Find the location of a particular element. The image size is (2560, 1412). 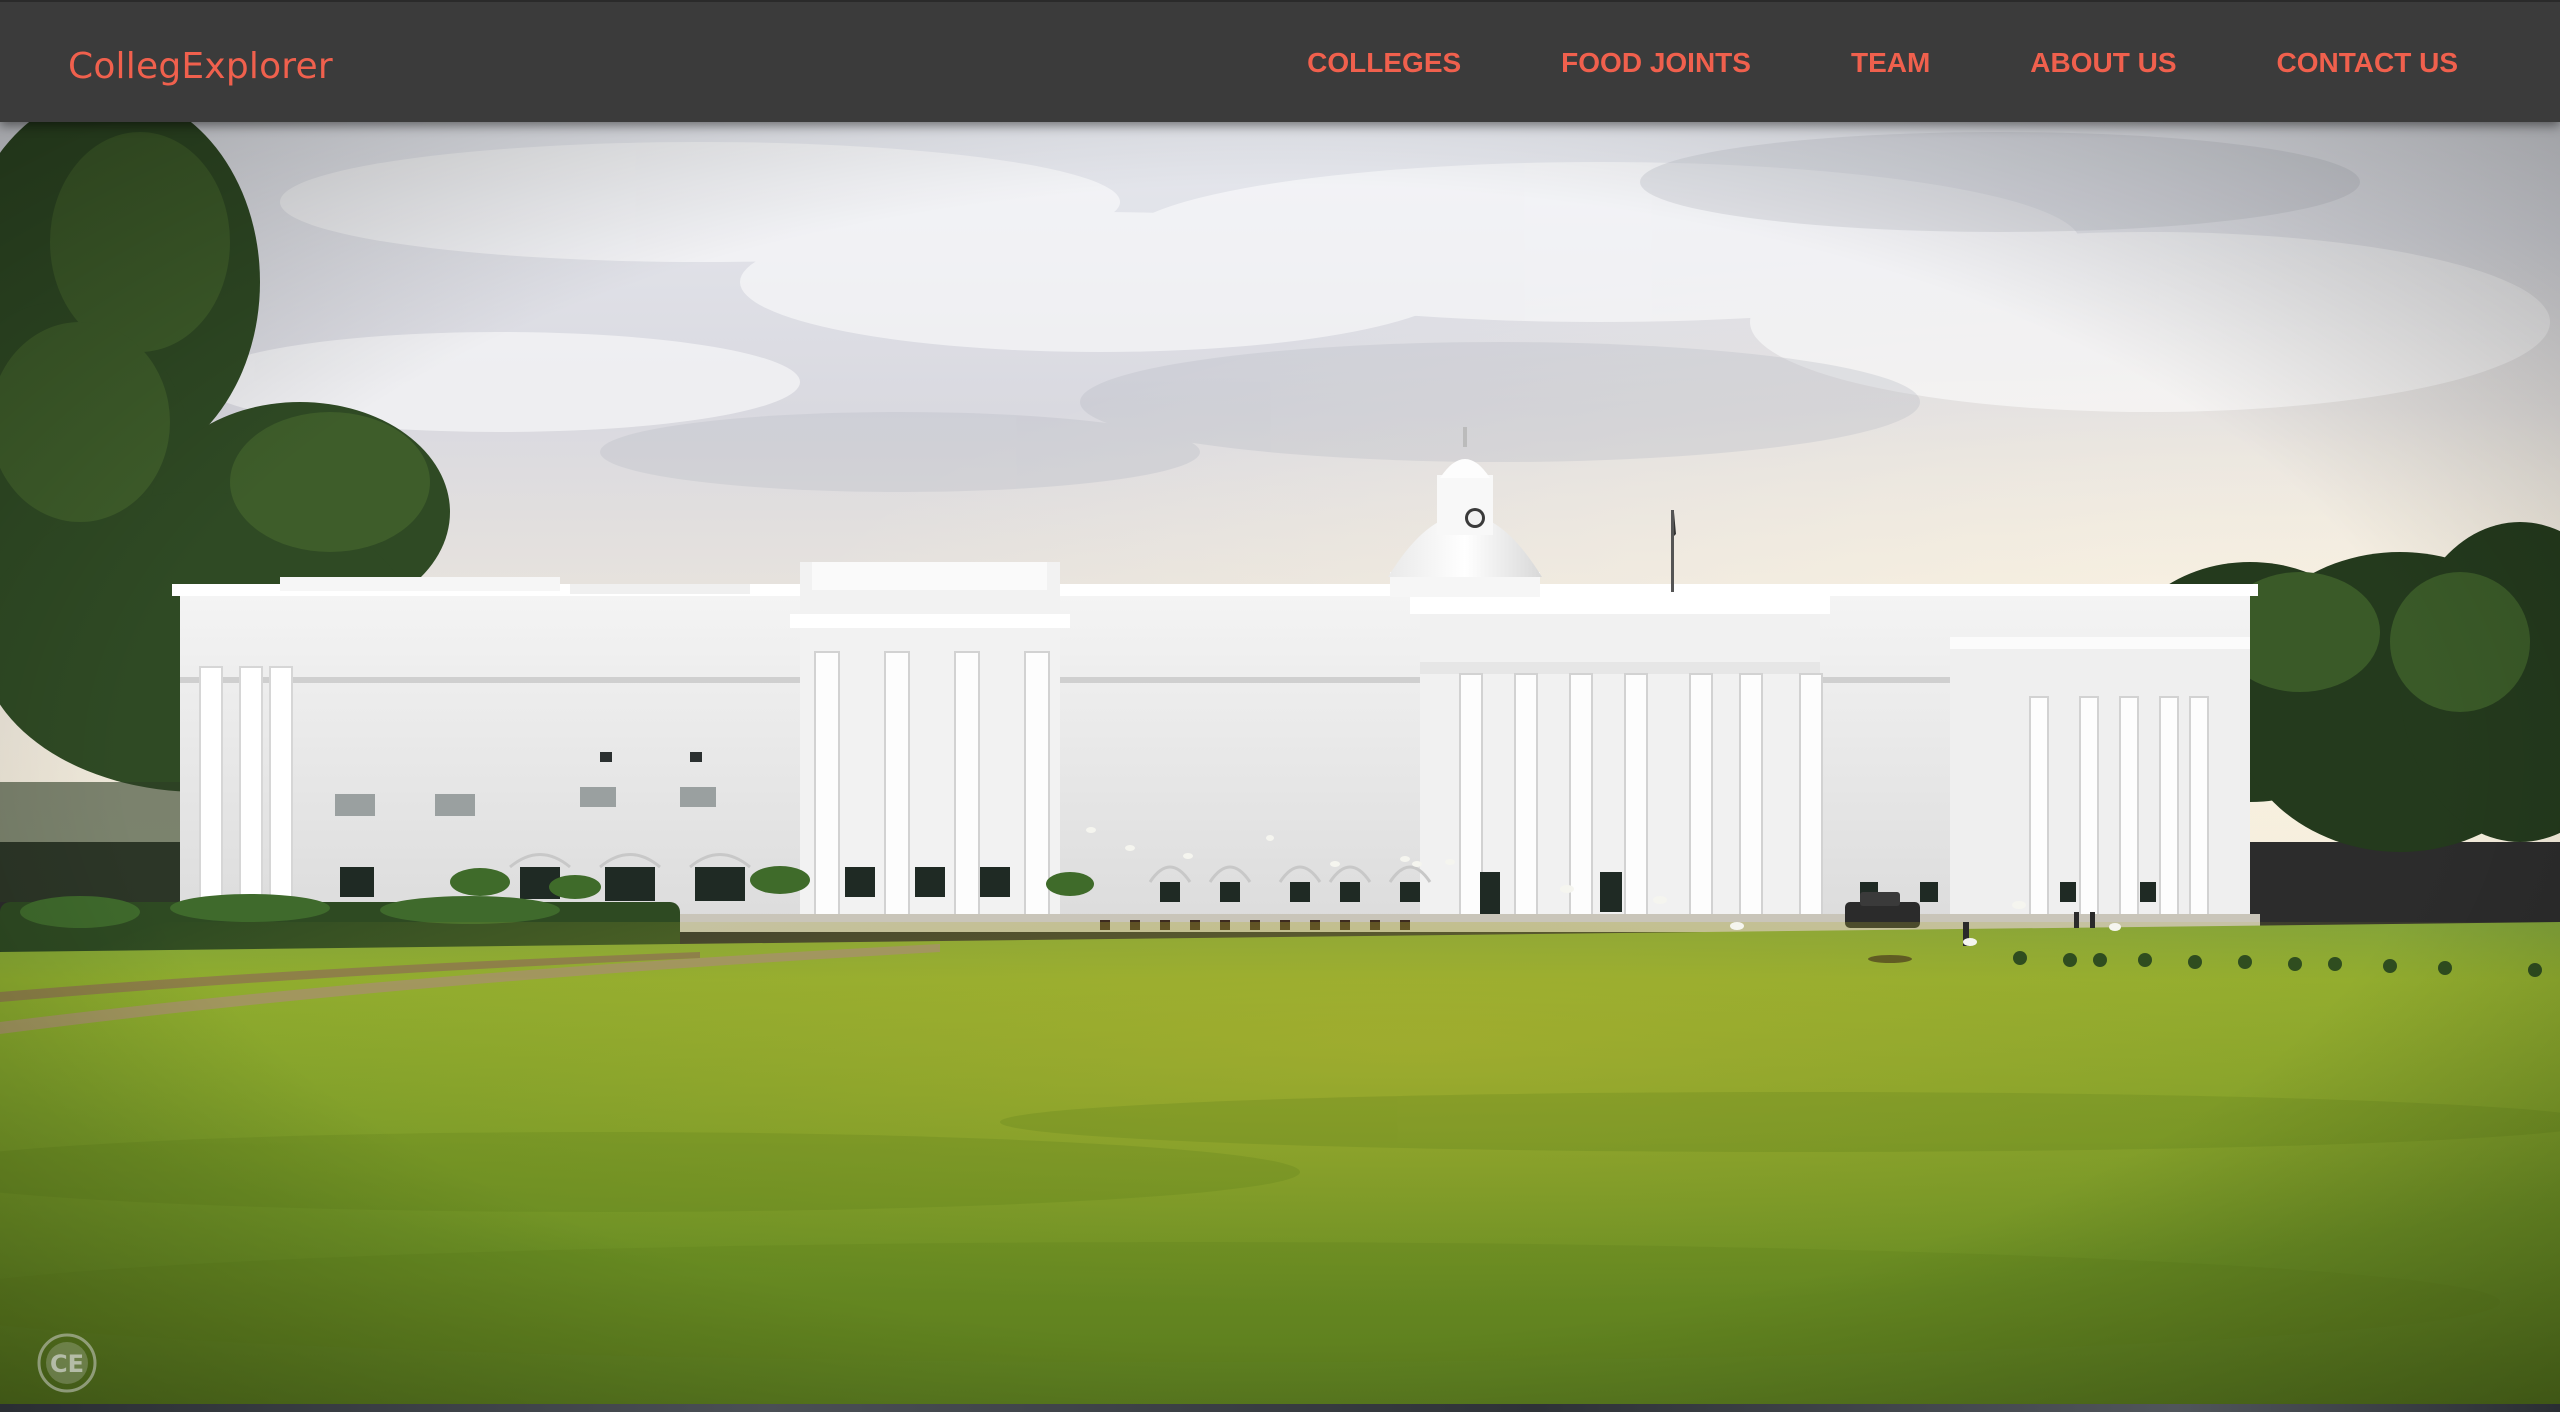

watermark-logo-icon: CE is located at coordinates (67, 1363).